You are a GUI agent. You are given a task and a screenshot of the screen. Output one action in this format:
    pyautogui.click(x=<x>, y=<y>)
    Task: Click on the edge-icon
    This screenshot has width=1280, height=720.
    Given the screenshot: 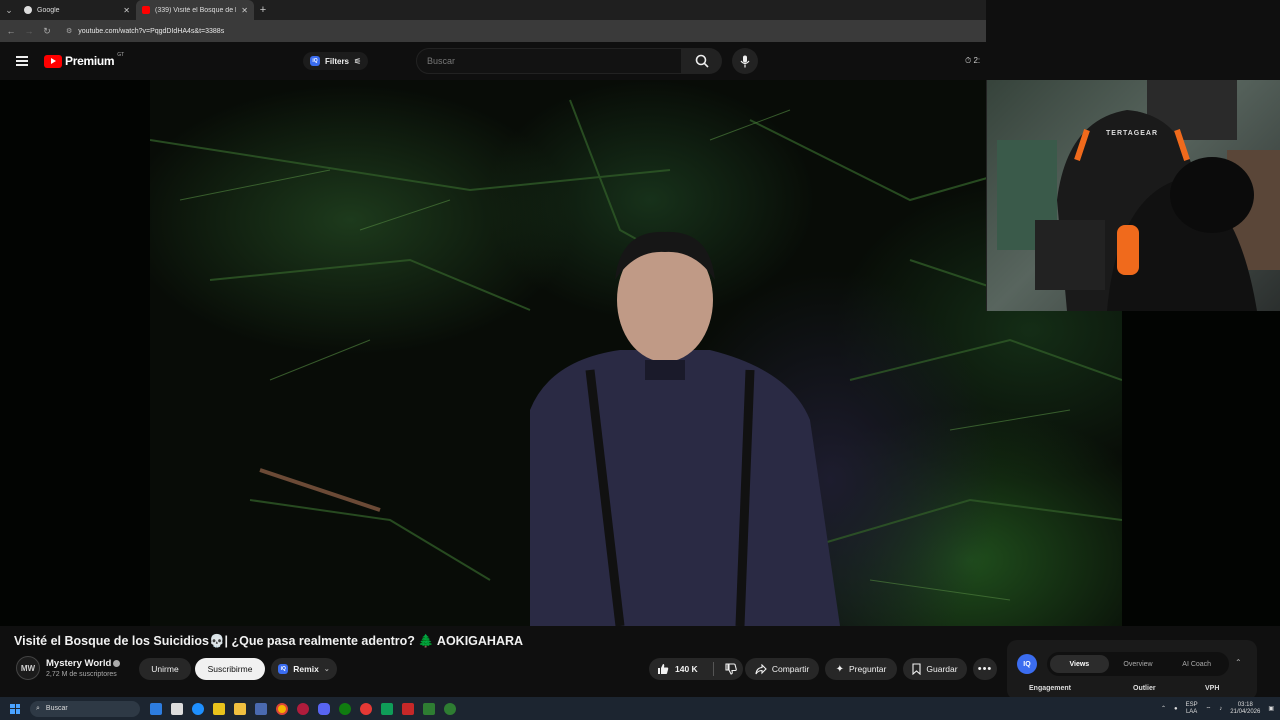 What is the action you would take?
    pyautogui.click(x=198, y=708)
    